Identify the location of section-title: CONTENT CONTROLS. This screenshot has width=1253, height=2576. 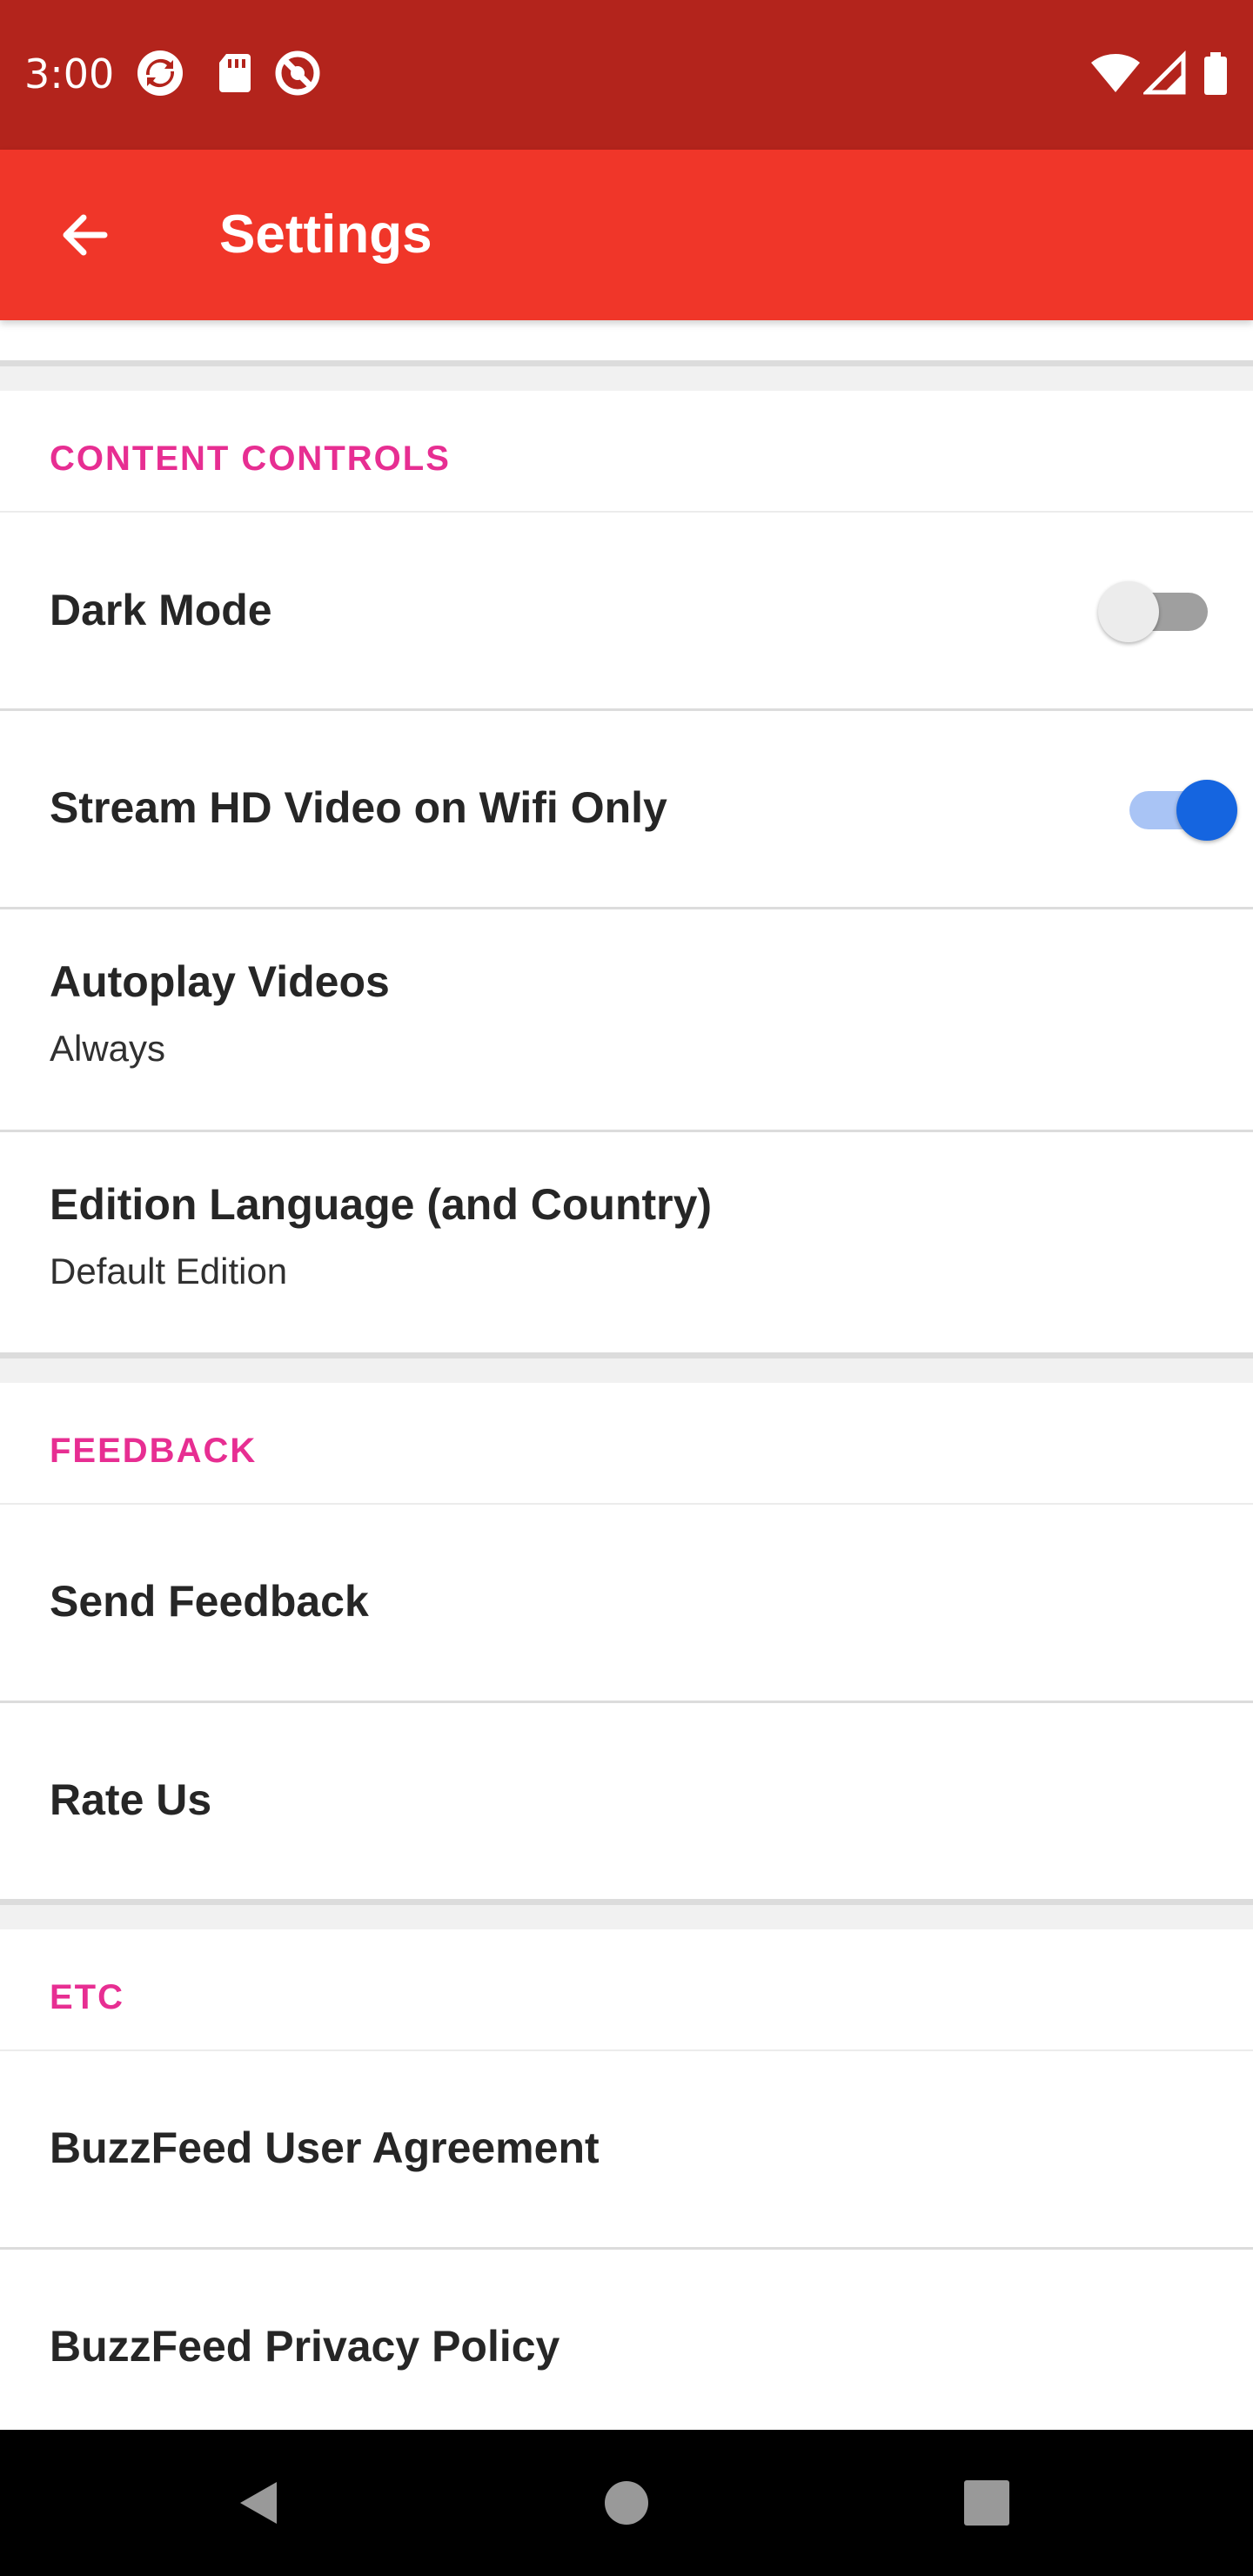
(250, 458).